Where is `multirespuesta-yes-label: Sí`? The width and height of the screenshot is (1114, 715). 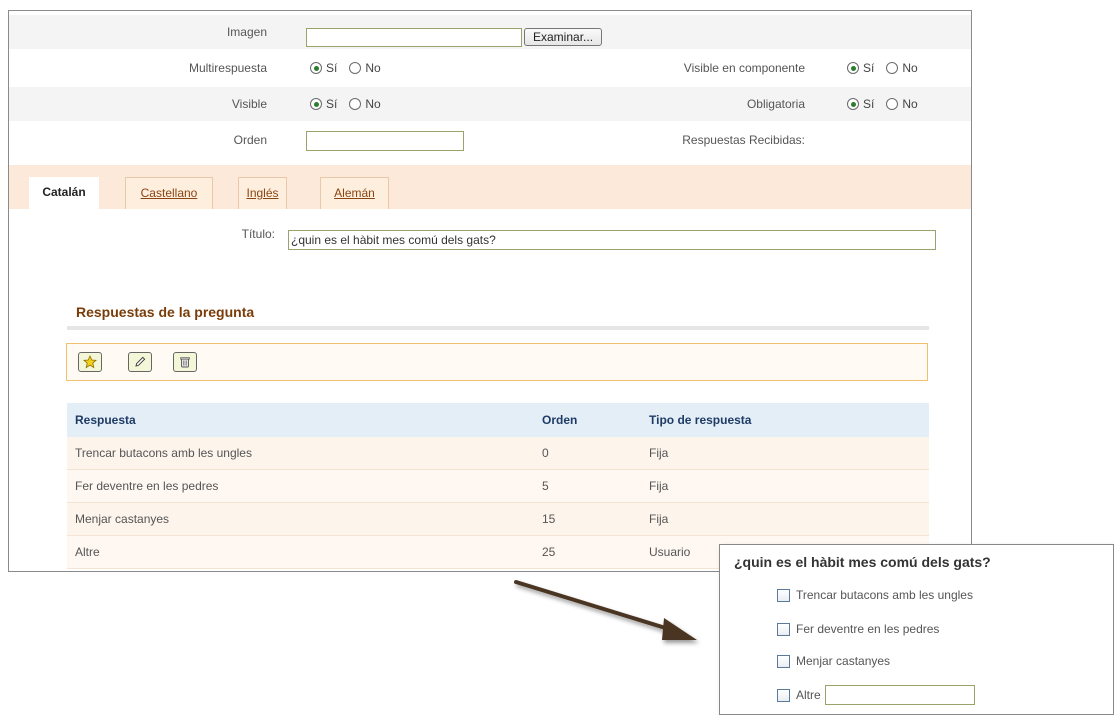
multirespuesta-yes-label: Sí is located at coordinates (332, 68).